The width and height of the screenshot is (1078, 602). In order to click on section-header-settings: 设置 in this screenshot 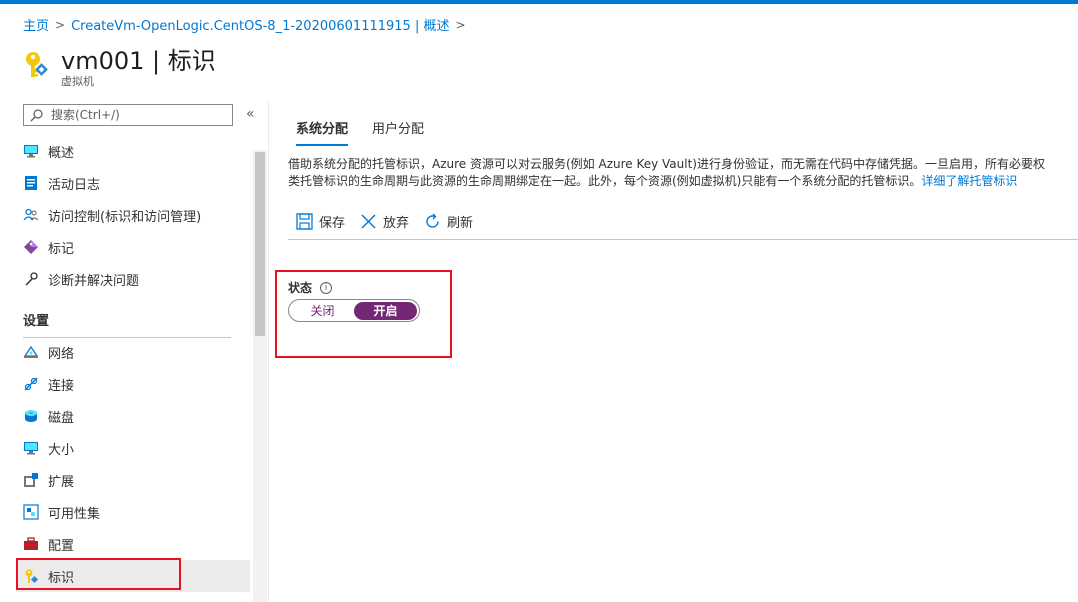, I will do `click(127, 324)`.